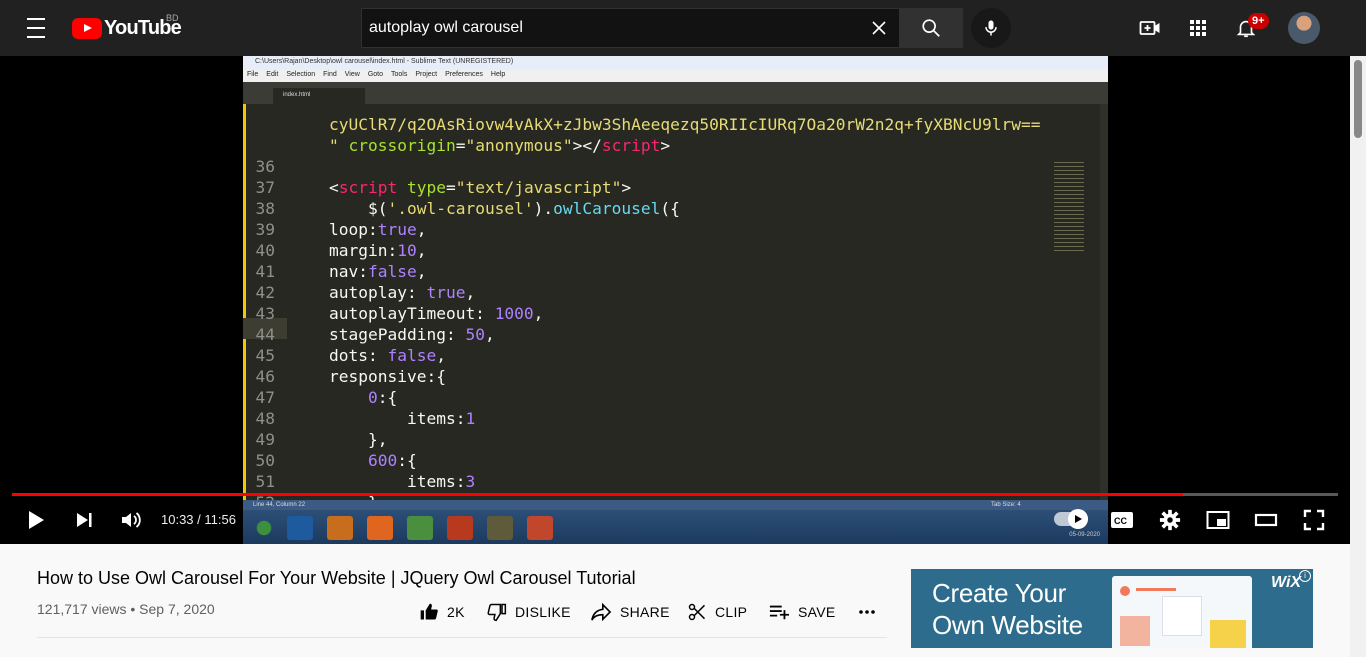  What do you see at coordinates (265, 334) in the screenshot?
I see `line-number: 44` at bounding box center [265, 334].